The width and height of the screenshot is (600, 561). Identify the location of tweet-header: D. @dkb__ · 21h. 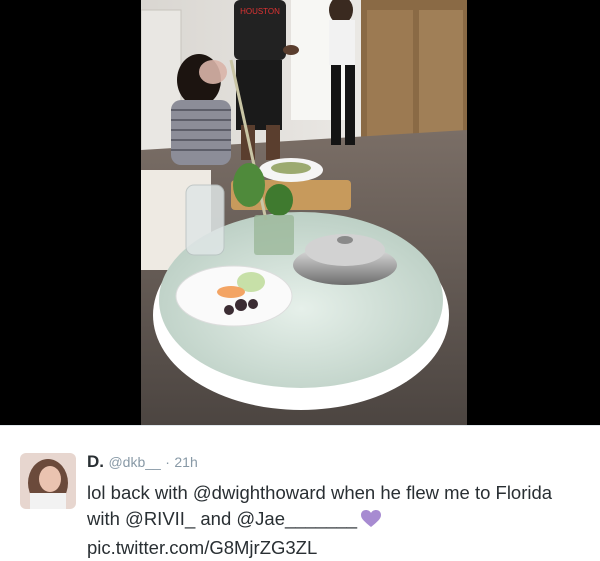
(142, 462).